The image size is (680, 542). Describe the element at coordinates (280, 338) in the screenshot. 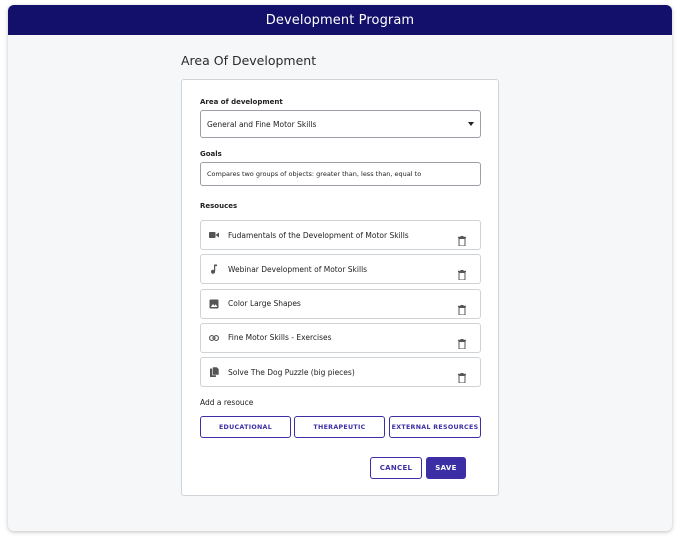

I see `resource-item-label: Fine Motor Skills - Exercises` at that location.